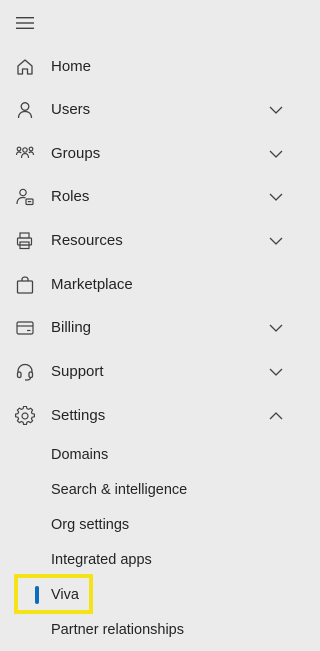 Image resolution: width=320 pixels, height=651 pixels. What do you see at coordinates (119, 490) in the screenshot?
I see `subitem-label: Search & intelligence` at bounding box center [119, 490].